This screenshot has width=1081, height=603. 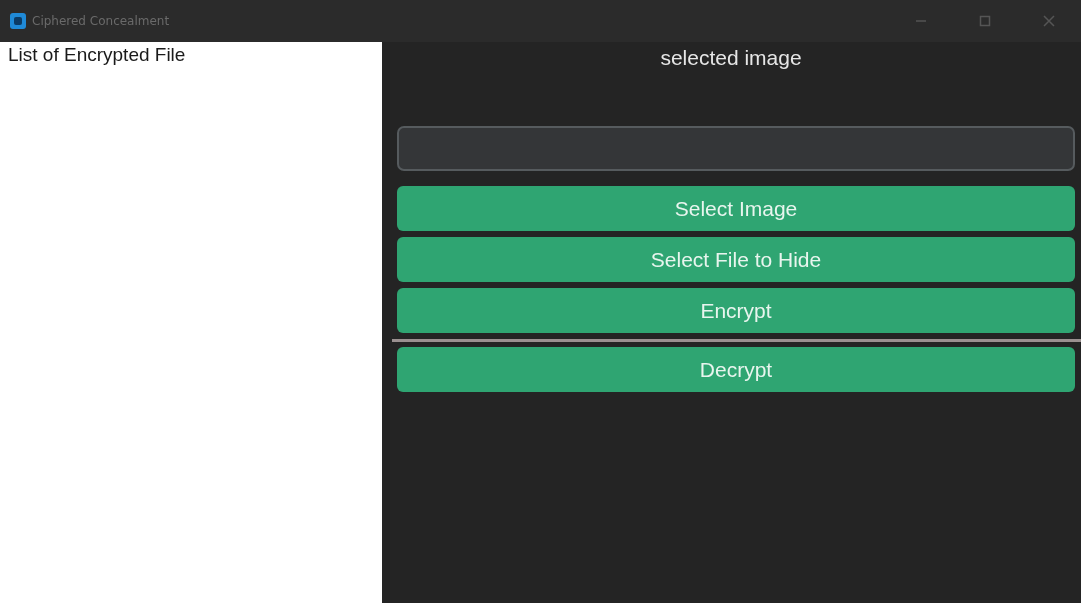 I want to click on selected-image-label: selected image, so click(x=731, y=58).